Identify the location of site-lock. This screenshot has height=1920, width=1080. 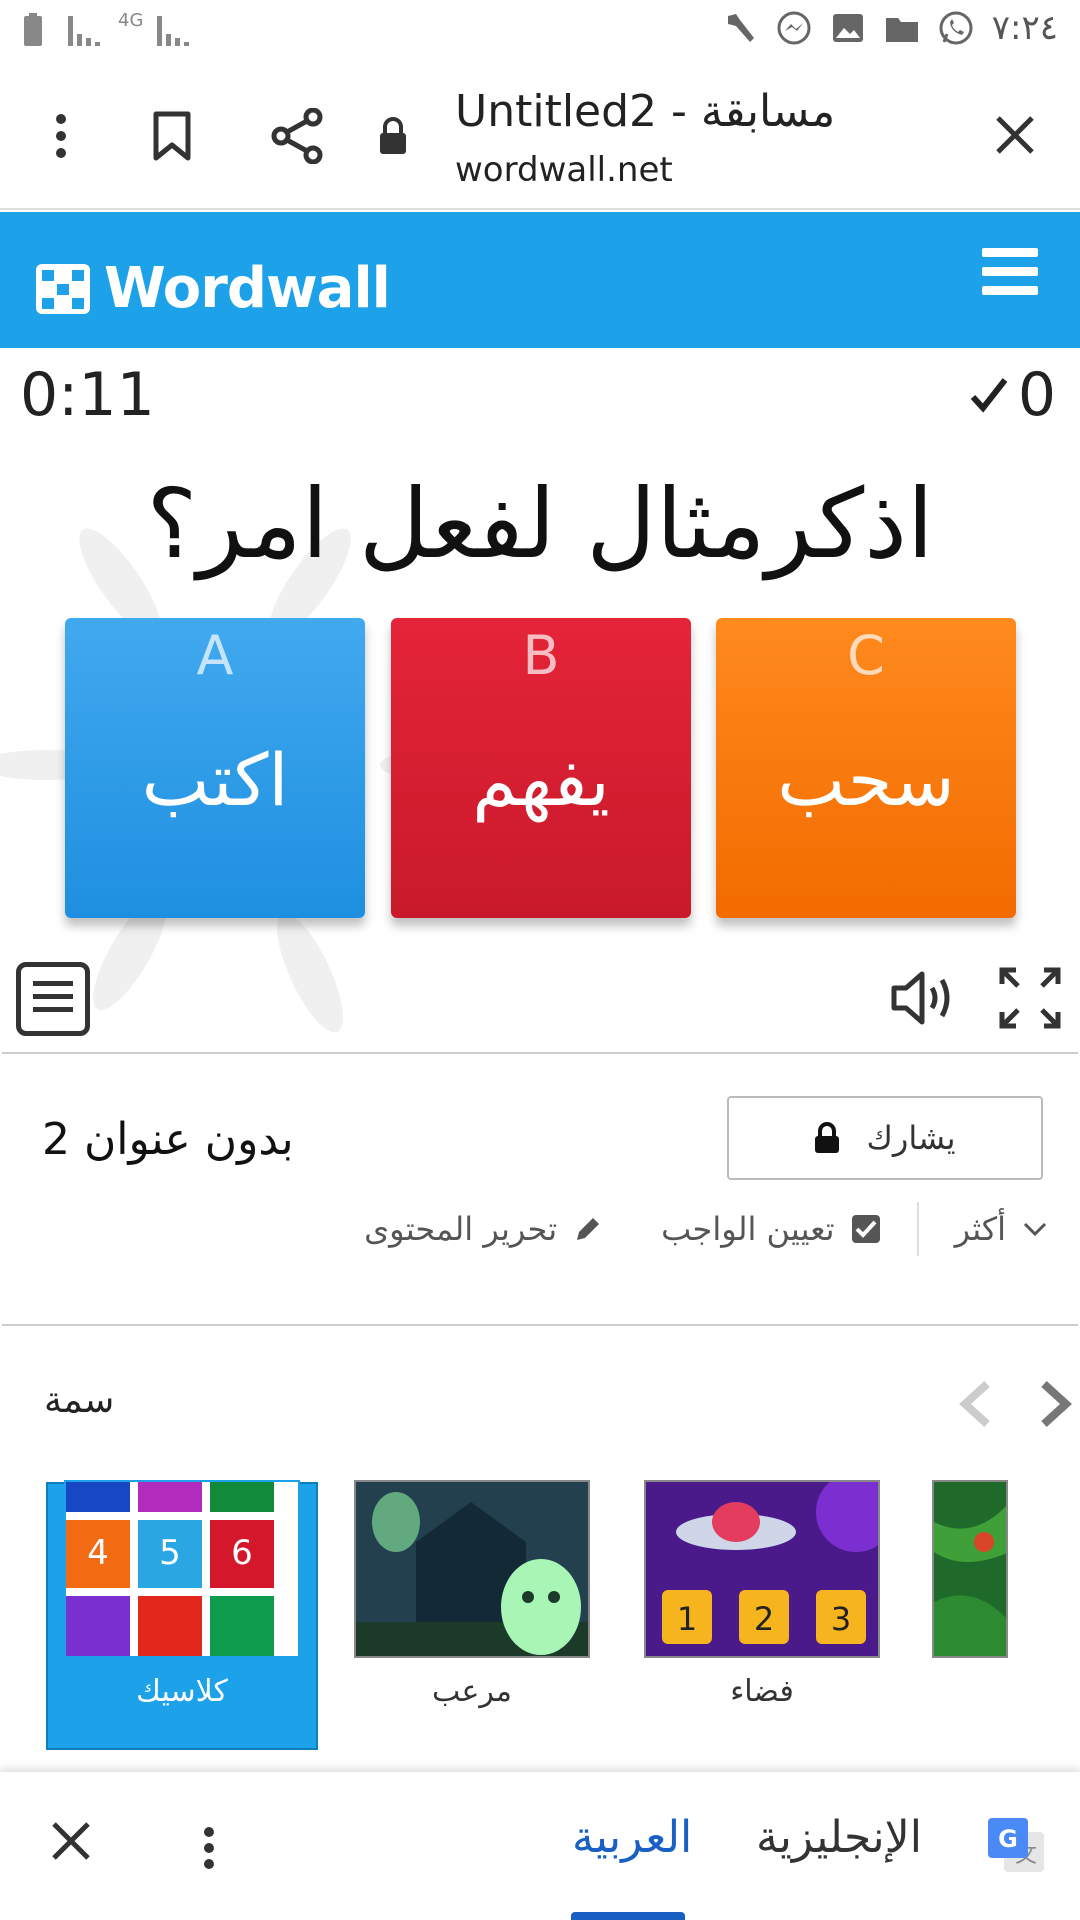
(393, 136).